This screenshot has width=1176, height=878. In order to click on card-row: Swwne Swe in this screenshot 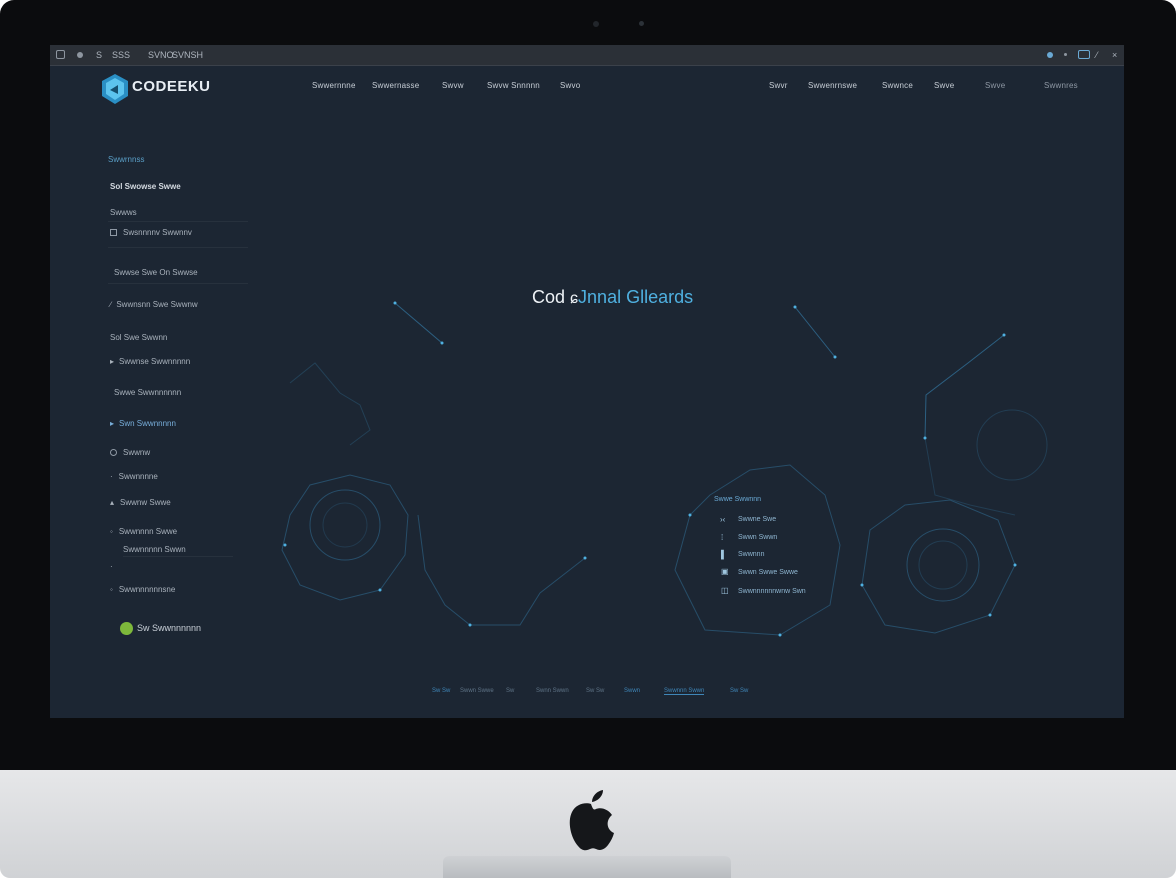, I will do `click(757, 519)`.